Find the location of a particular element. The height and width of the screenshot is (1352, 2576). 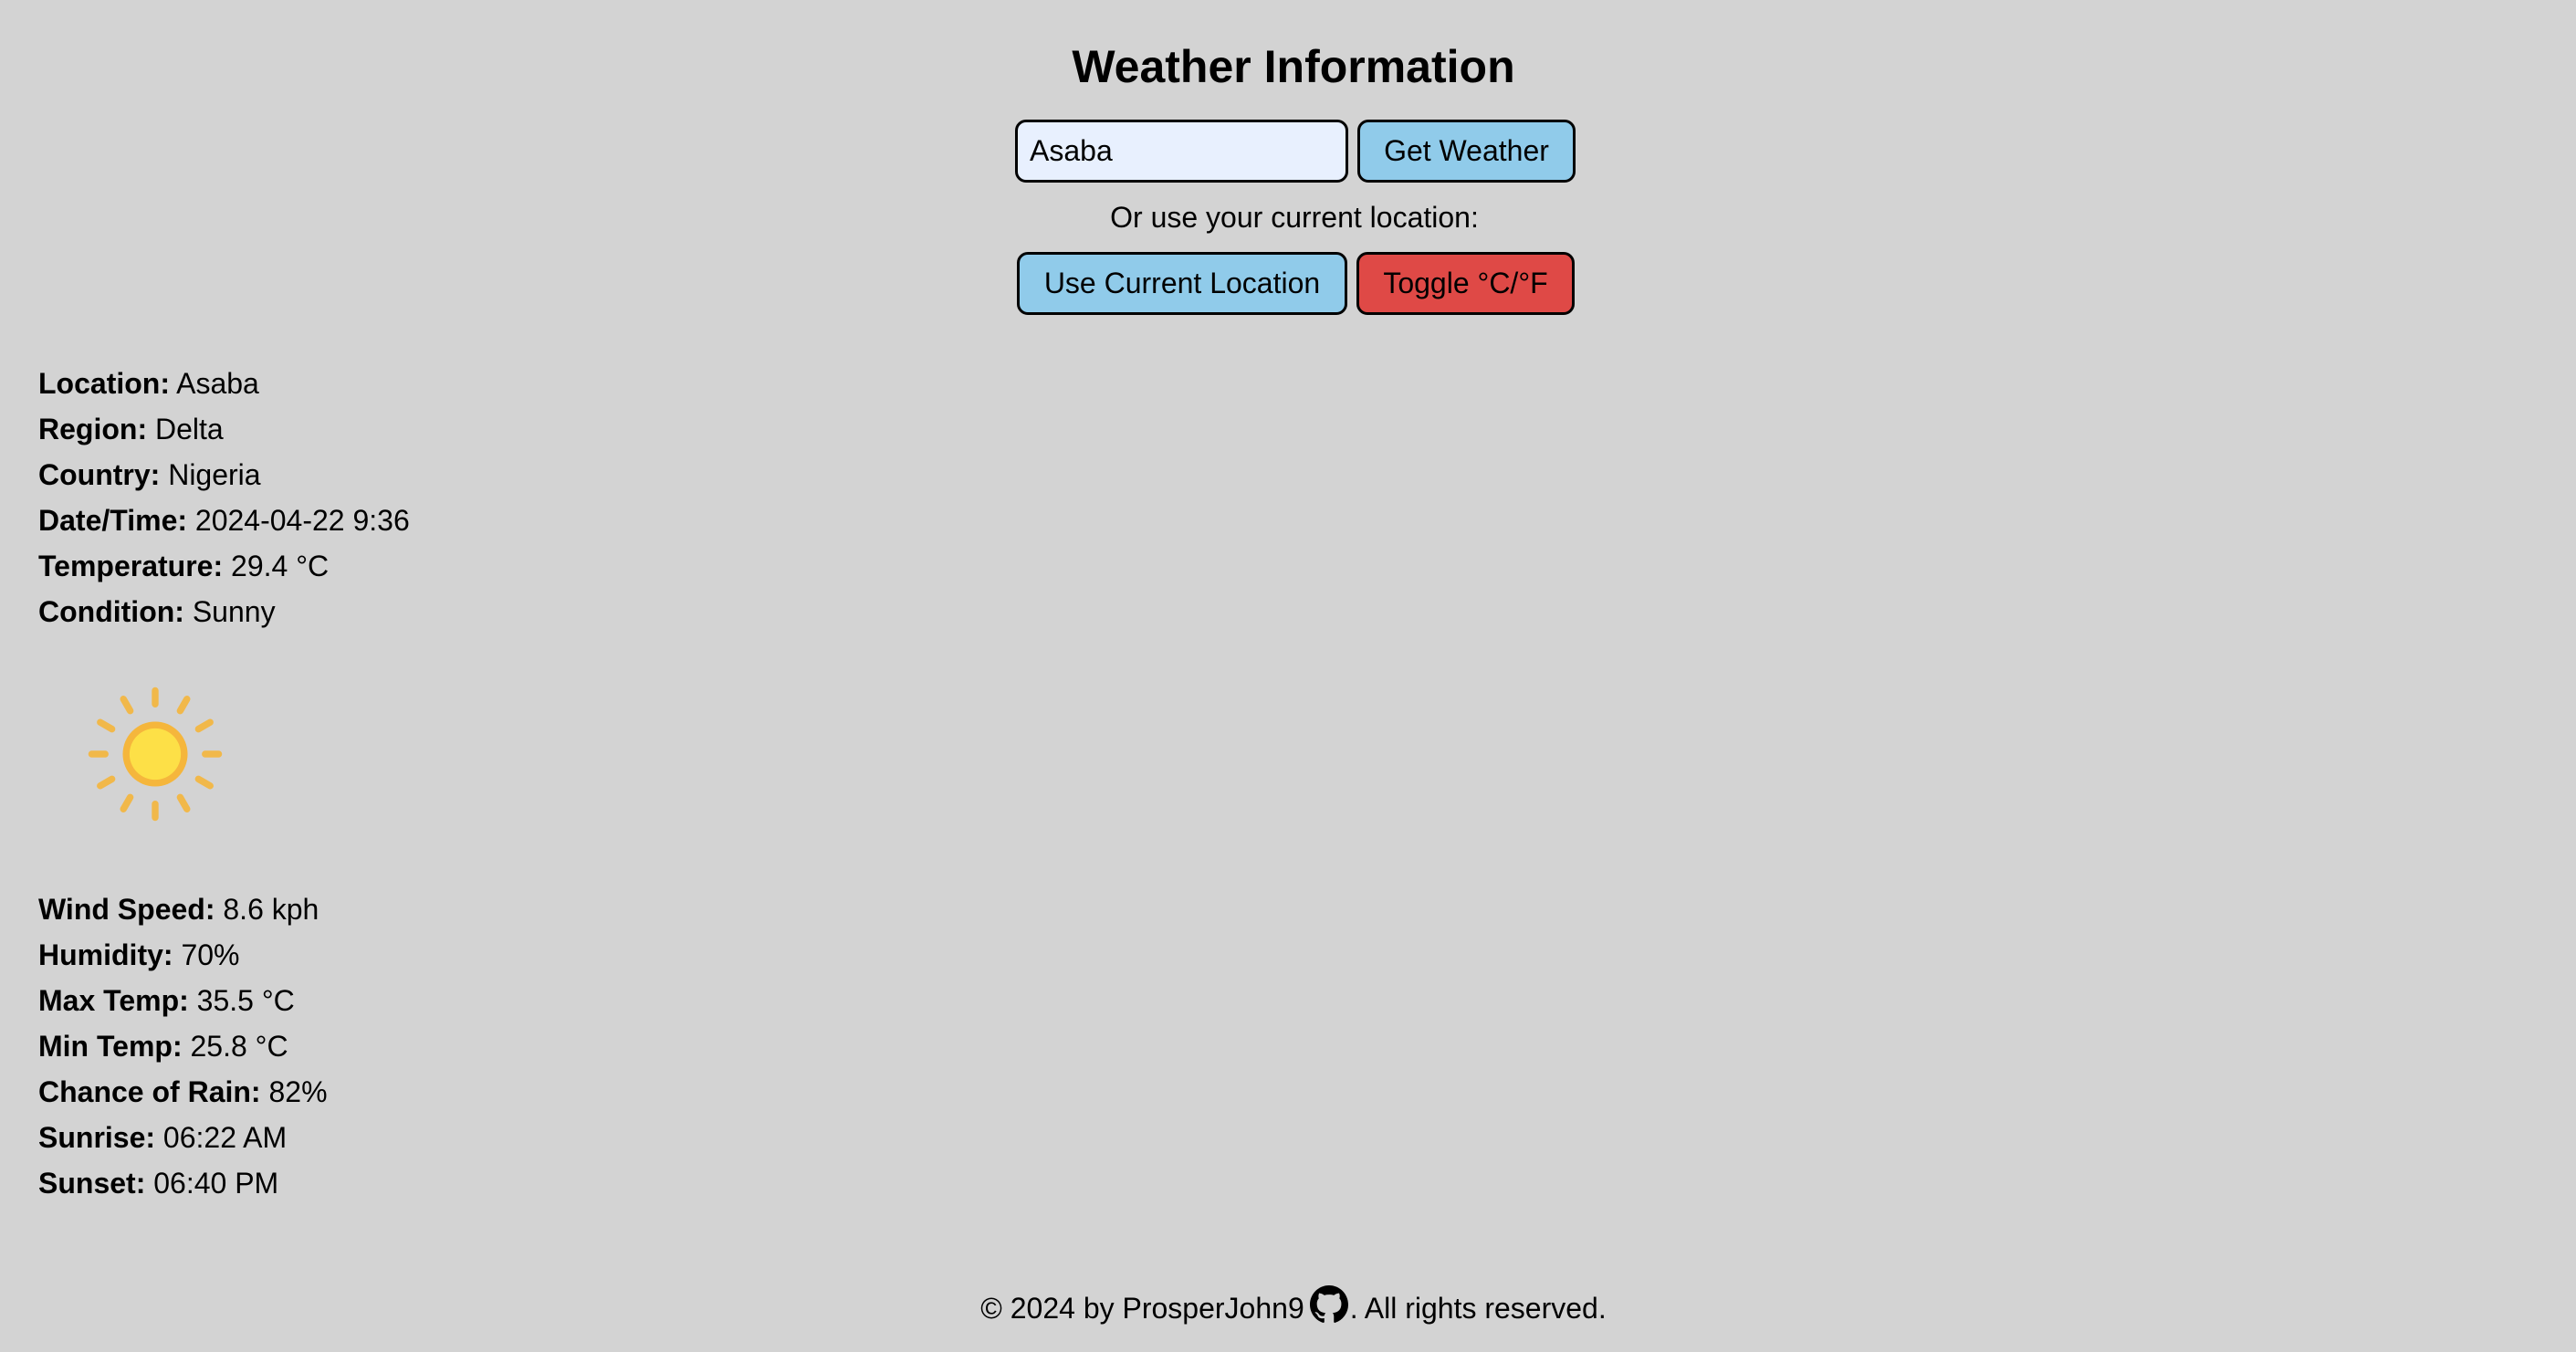

city-input is located at coordinates (1181, 152).